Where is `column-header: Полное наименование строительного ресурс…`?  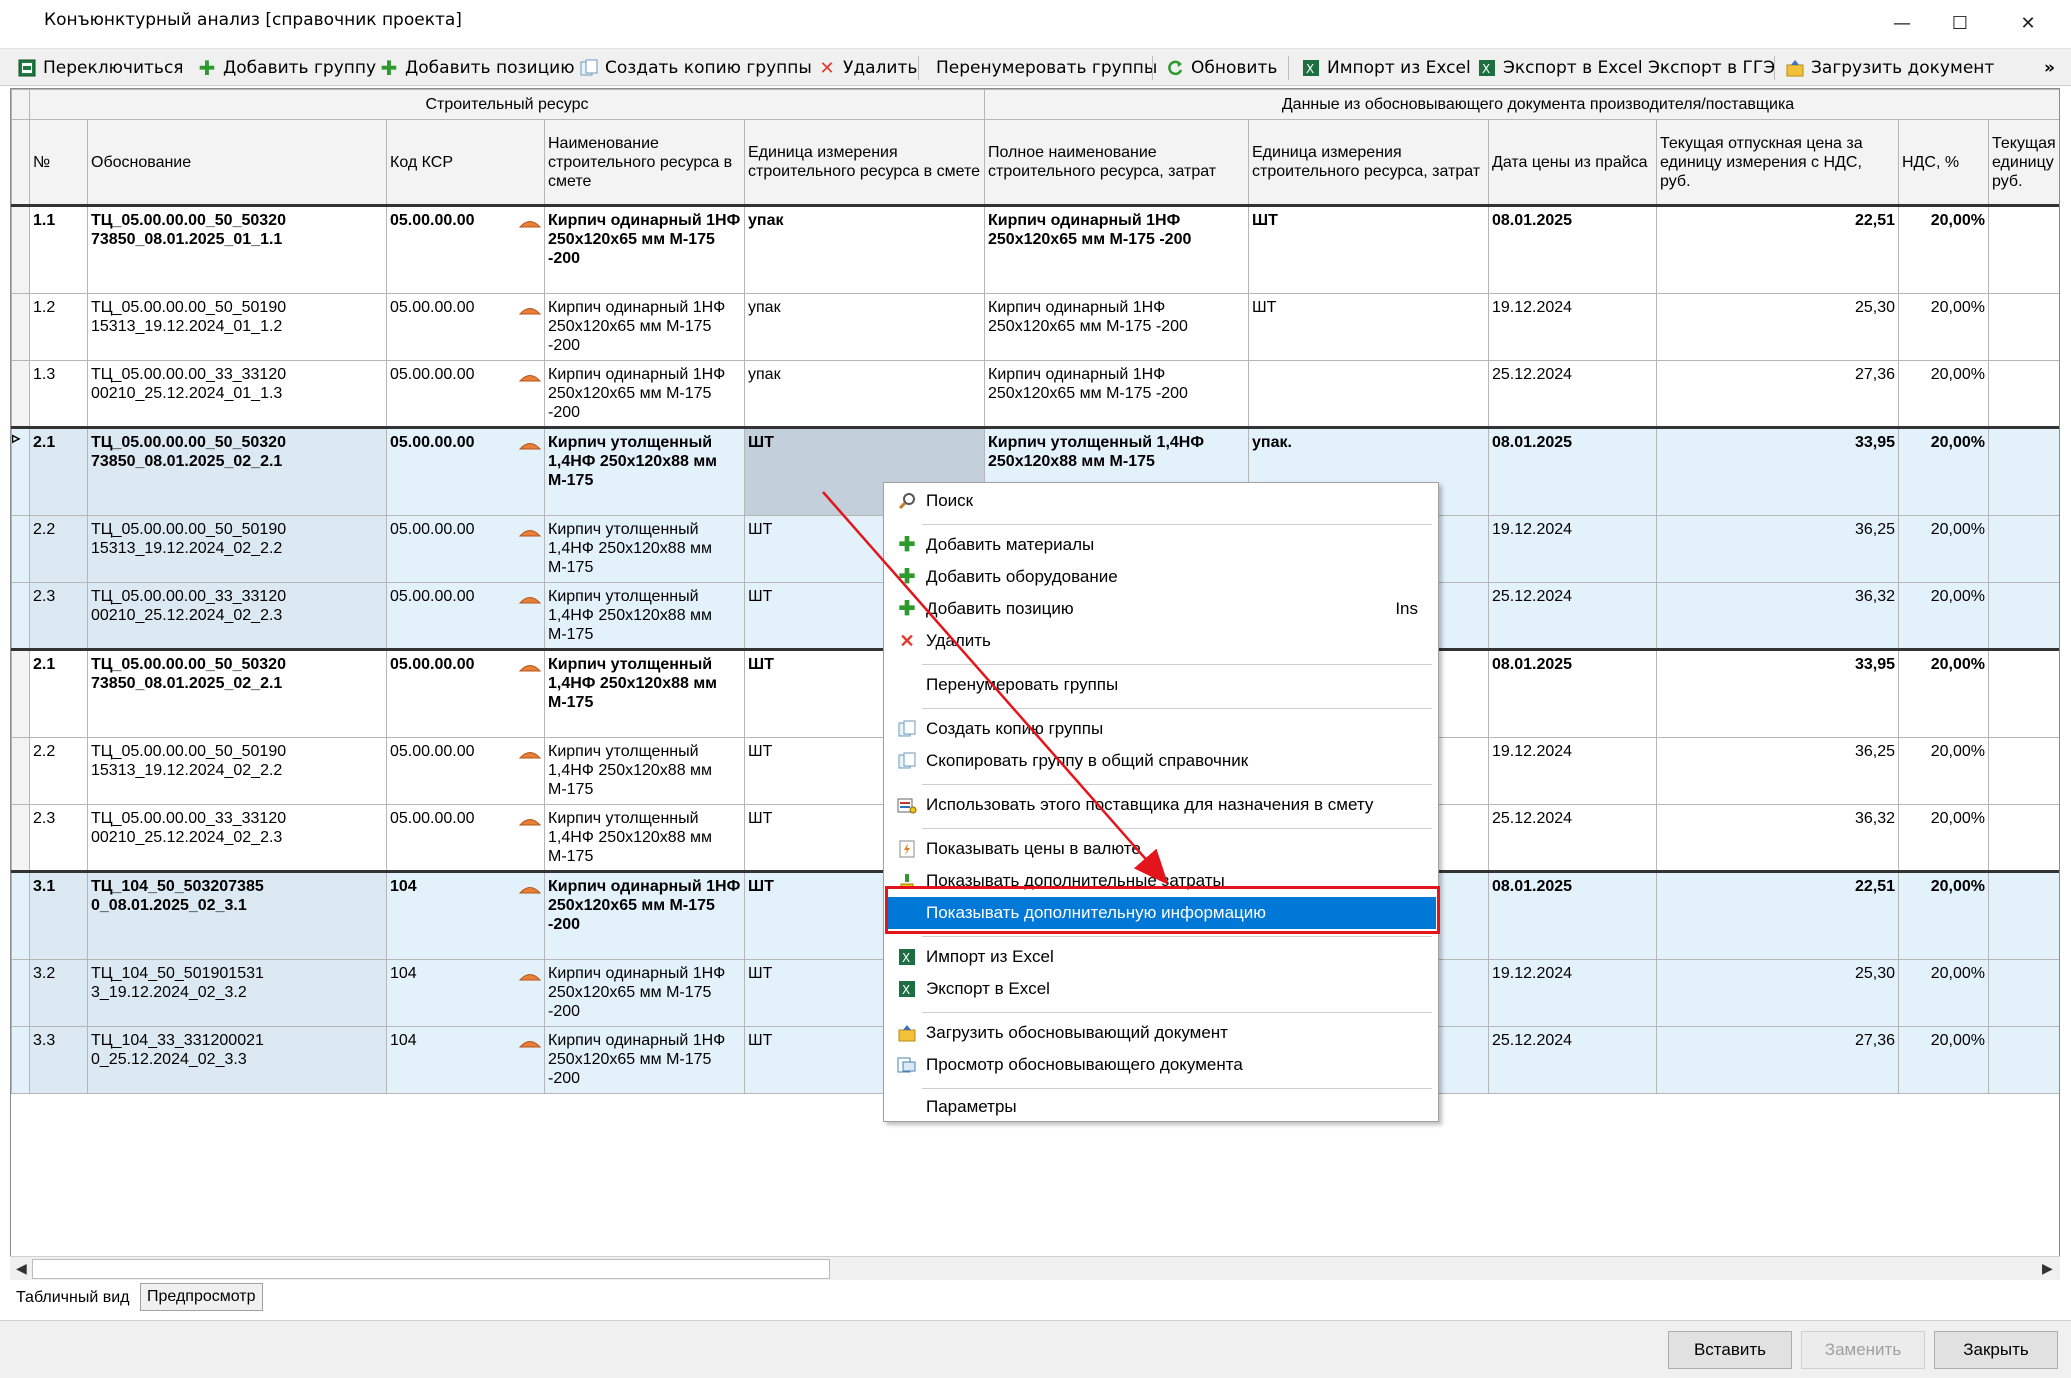 column-header: Полное наименование строительного ресурс… is located at coordinates (1116, 163).